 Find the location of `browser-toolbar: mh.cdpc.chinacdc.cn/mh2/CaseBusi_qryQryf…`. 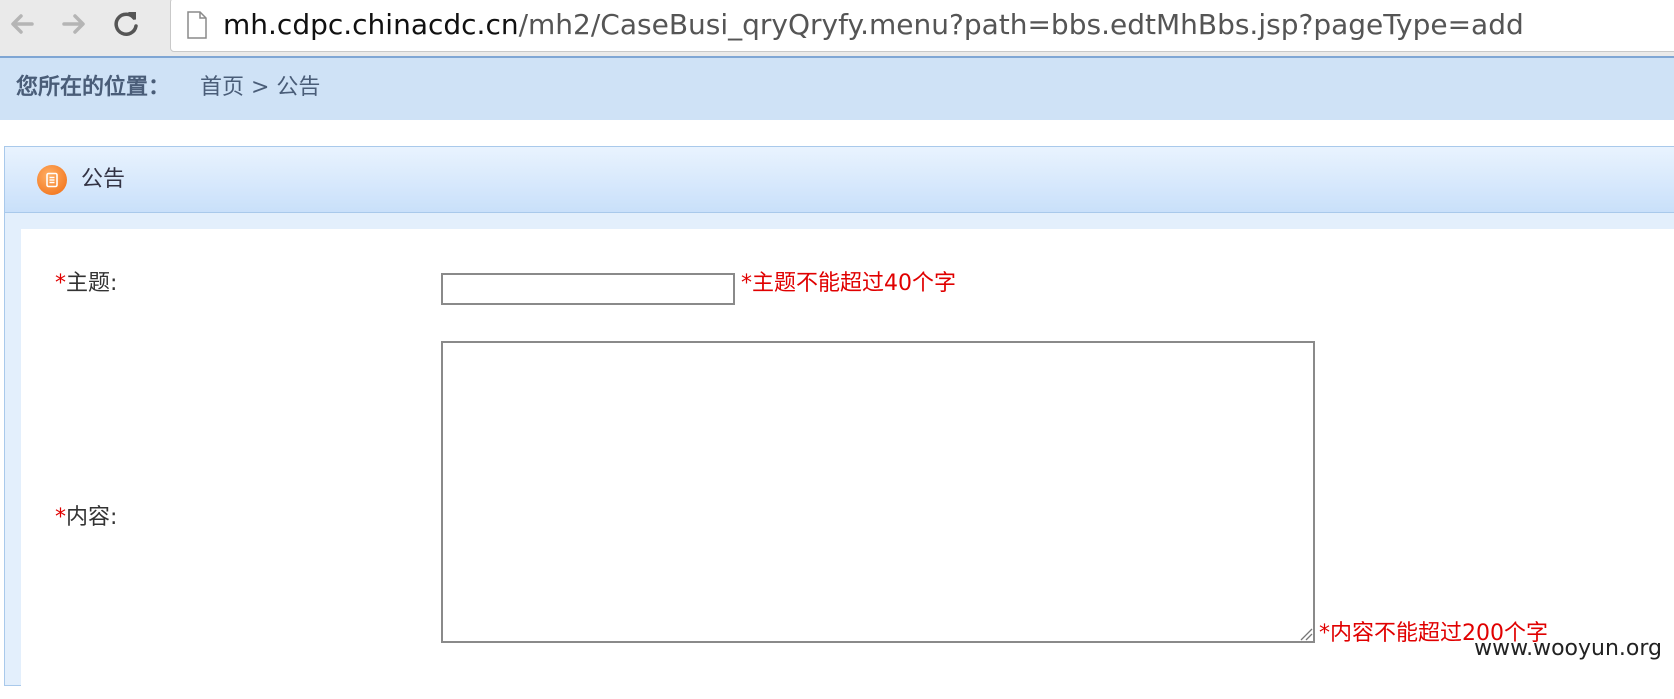

browser-toolbar: mh.cdpc.chinacdc.cn/mh2/CaseBusi_qryQryf… is located at coordinates (837, 29).